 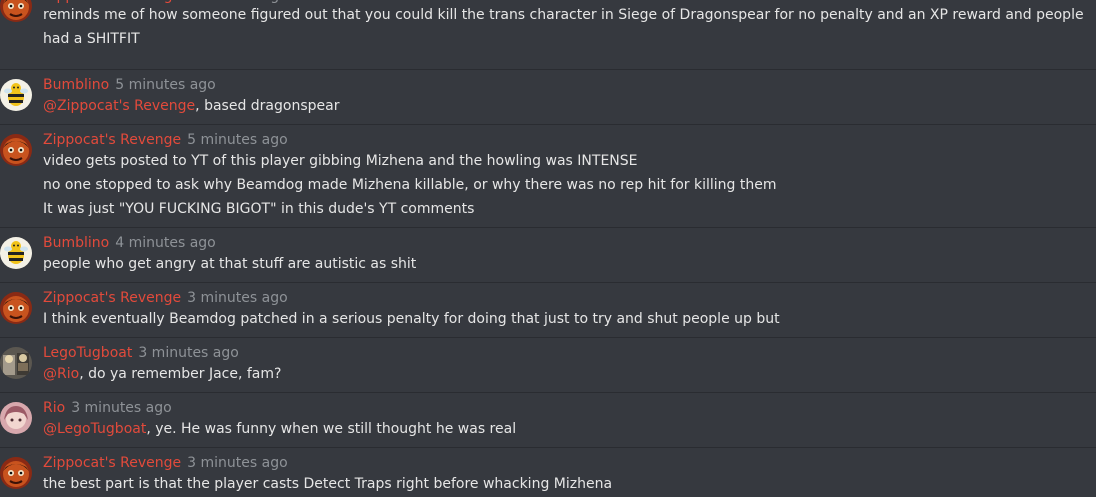 I want to click on message-line: @Rio, do ya remember Jace, fam?, so click(x=162, y=374).